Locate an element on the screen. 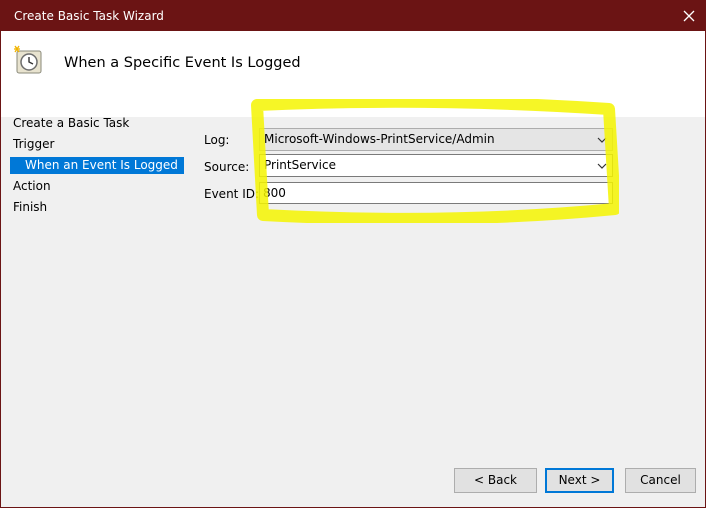 Image resolution: width=706 pixels, height=508 pixels. step-trigger: Trigger is located at coordinates (33, 144).